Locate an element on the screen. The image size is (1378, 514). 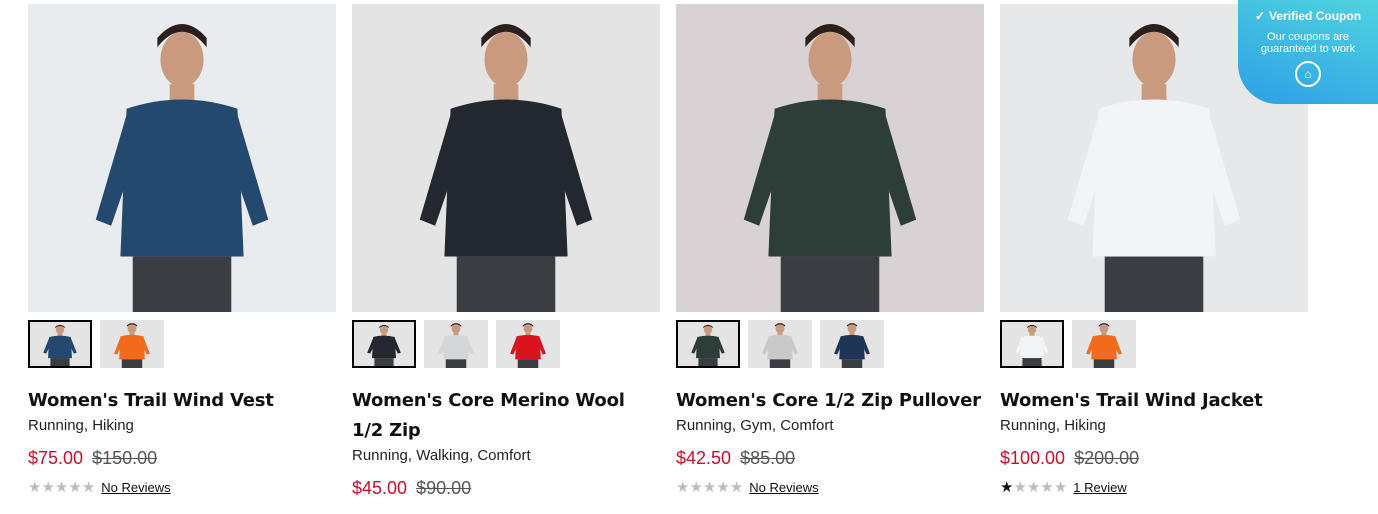
check-circle-icon: ✓ is located at coordinates (1260, 16).